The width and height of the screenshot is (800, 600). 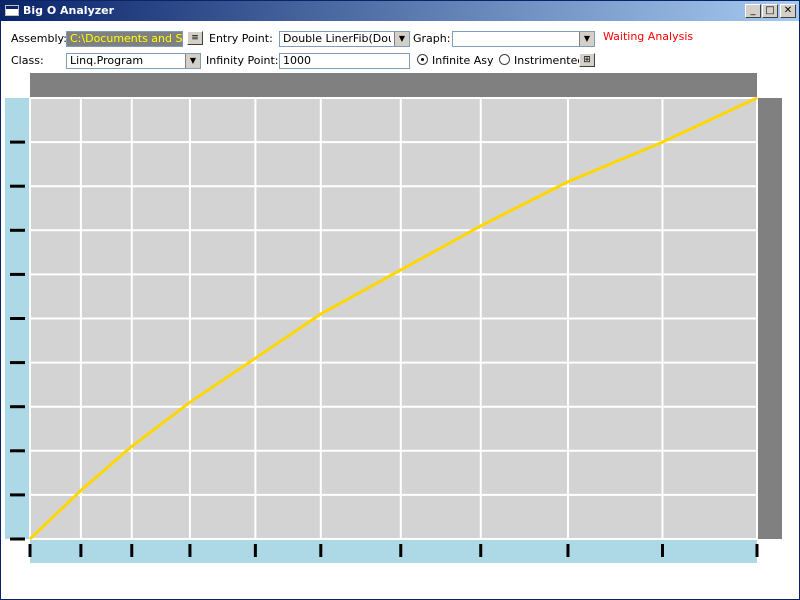 I want to click on plot-header-bar, so click(x=393, y=85).